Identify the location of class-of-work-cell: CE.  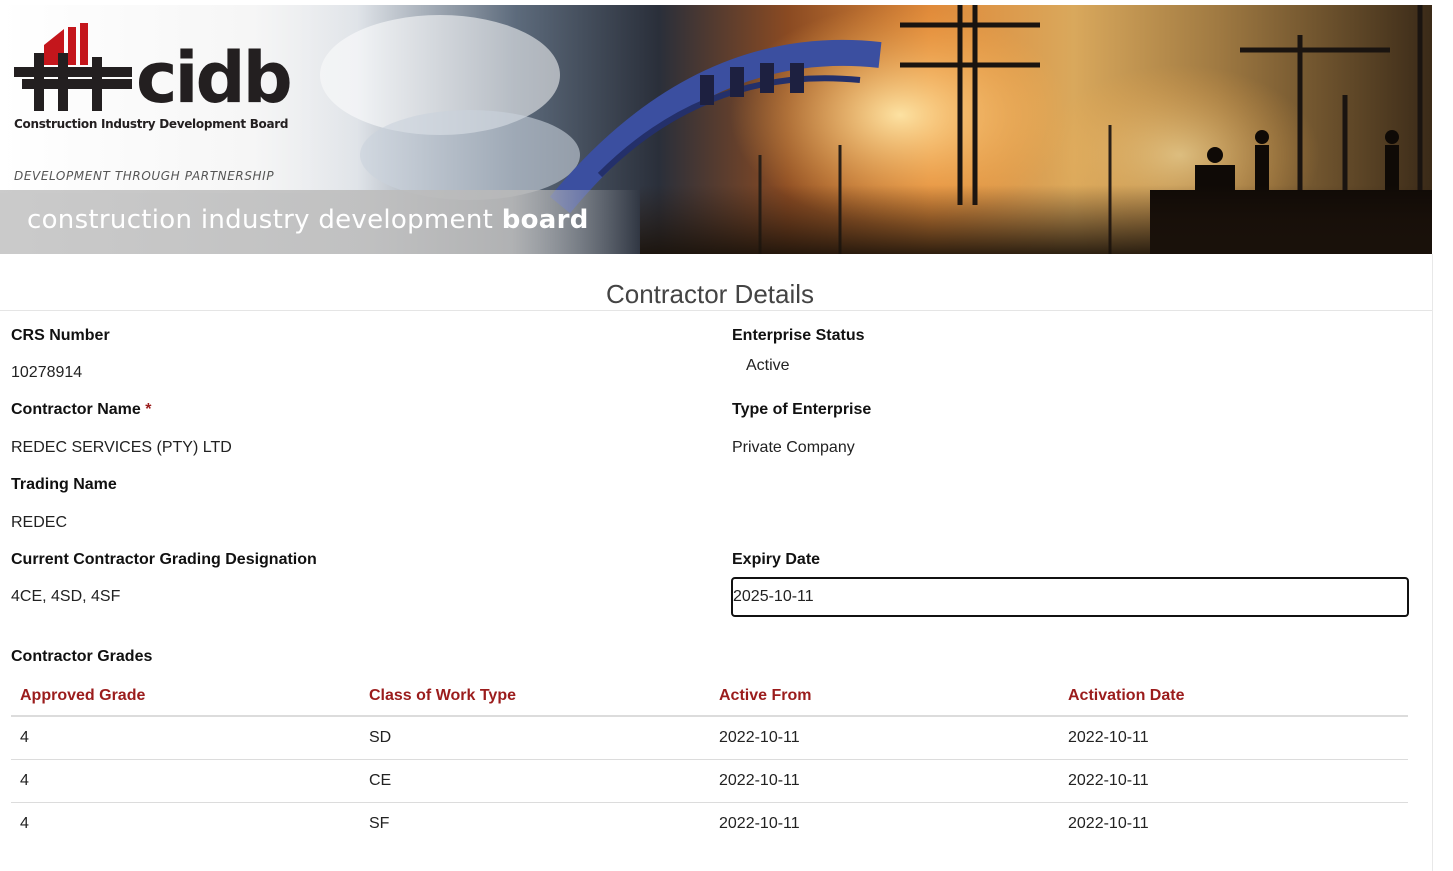
(535, 781).